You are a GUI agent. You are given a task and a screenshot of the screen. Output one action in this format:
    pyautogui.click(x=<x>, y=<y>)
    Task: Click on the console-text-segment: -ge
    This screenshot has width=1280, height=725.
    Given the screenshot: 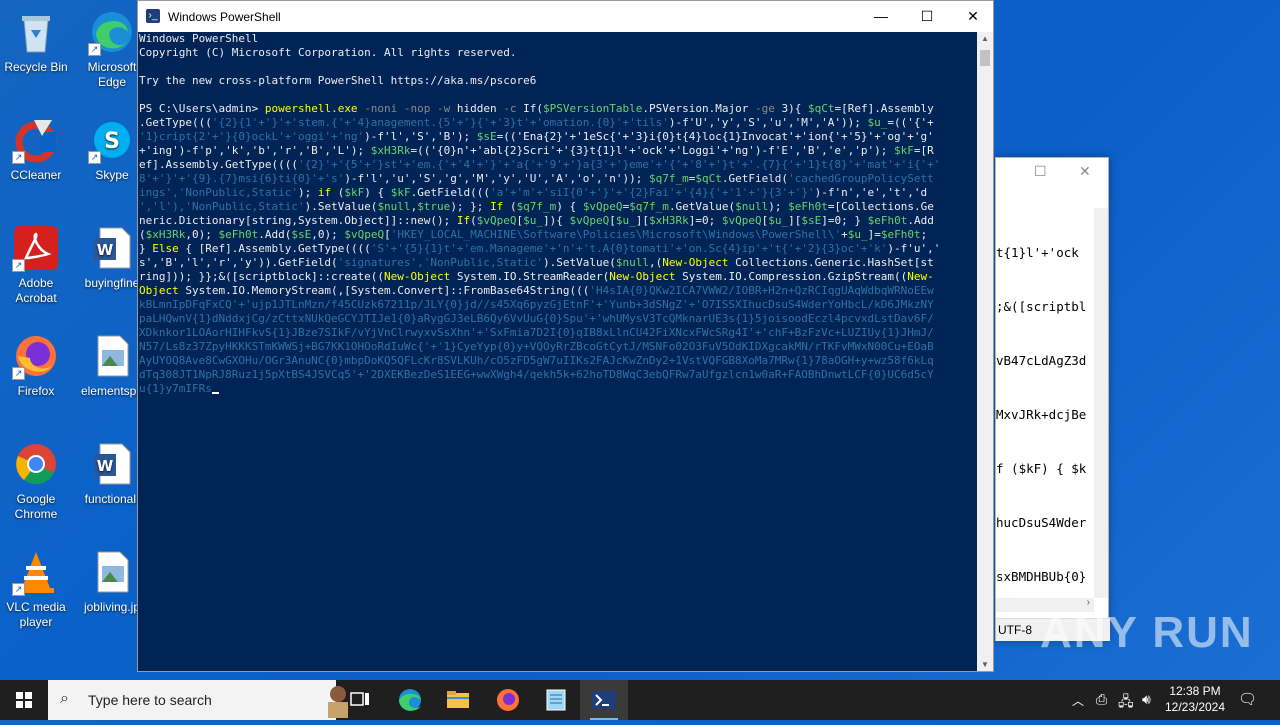 What is the action you would take?
    pyautogui.click(x=768, y=108)
    